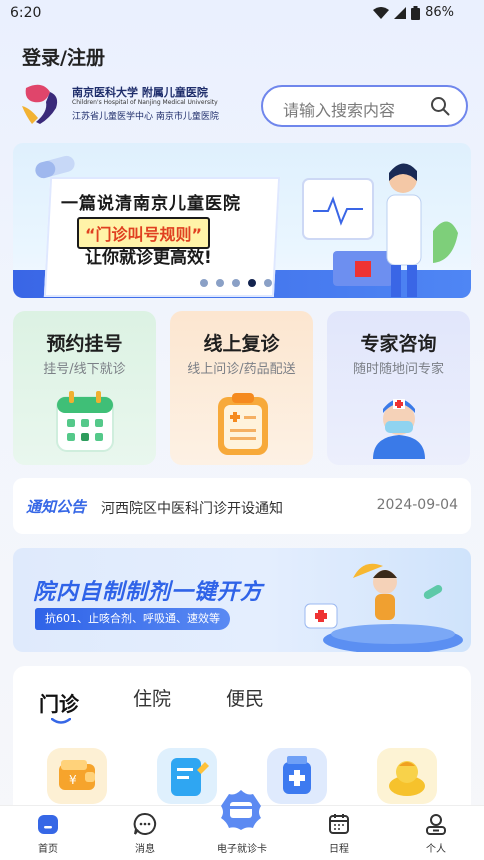 This screenshot has height=860, width=484. I want to click on wallet-icon: ¥, so click(77, 776).